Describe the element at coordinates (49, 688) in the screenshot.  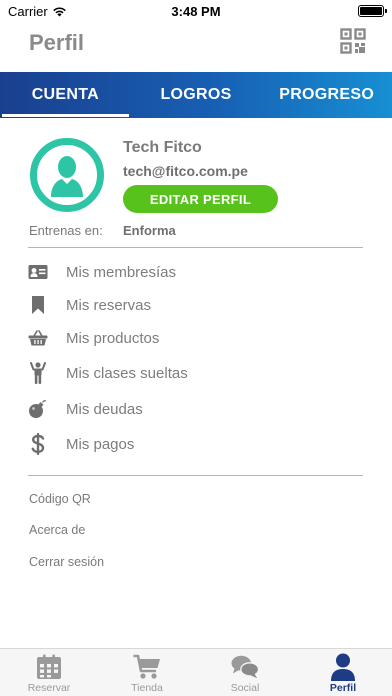
I see `tabbar-label: Reservar` at that location.